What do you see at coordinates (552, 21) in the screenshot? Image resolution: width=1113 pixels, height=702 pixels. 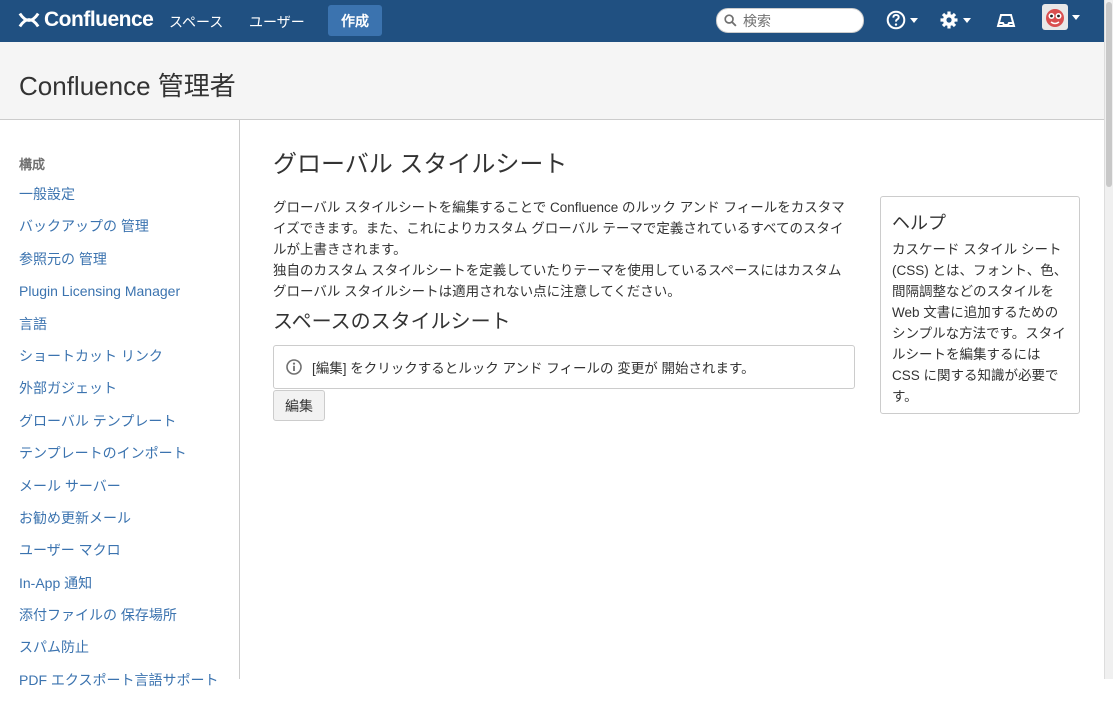 I see `top-navigation-bar: Confluence スペース ユーザー 作成` at bounding box center [552, 21].